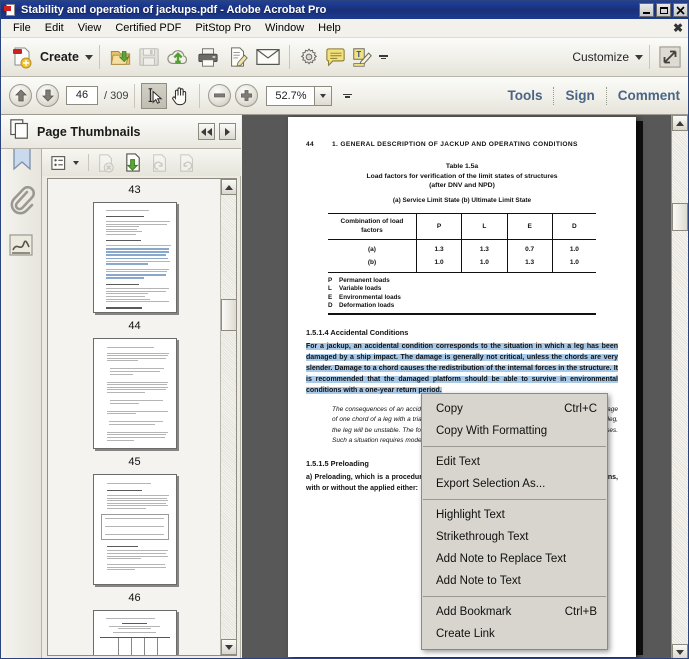  I want to click on context-menu-item-create-link: Create Link, so click(514, 634).